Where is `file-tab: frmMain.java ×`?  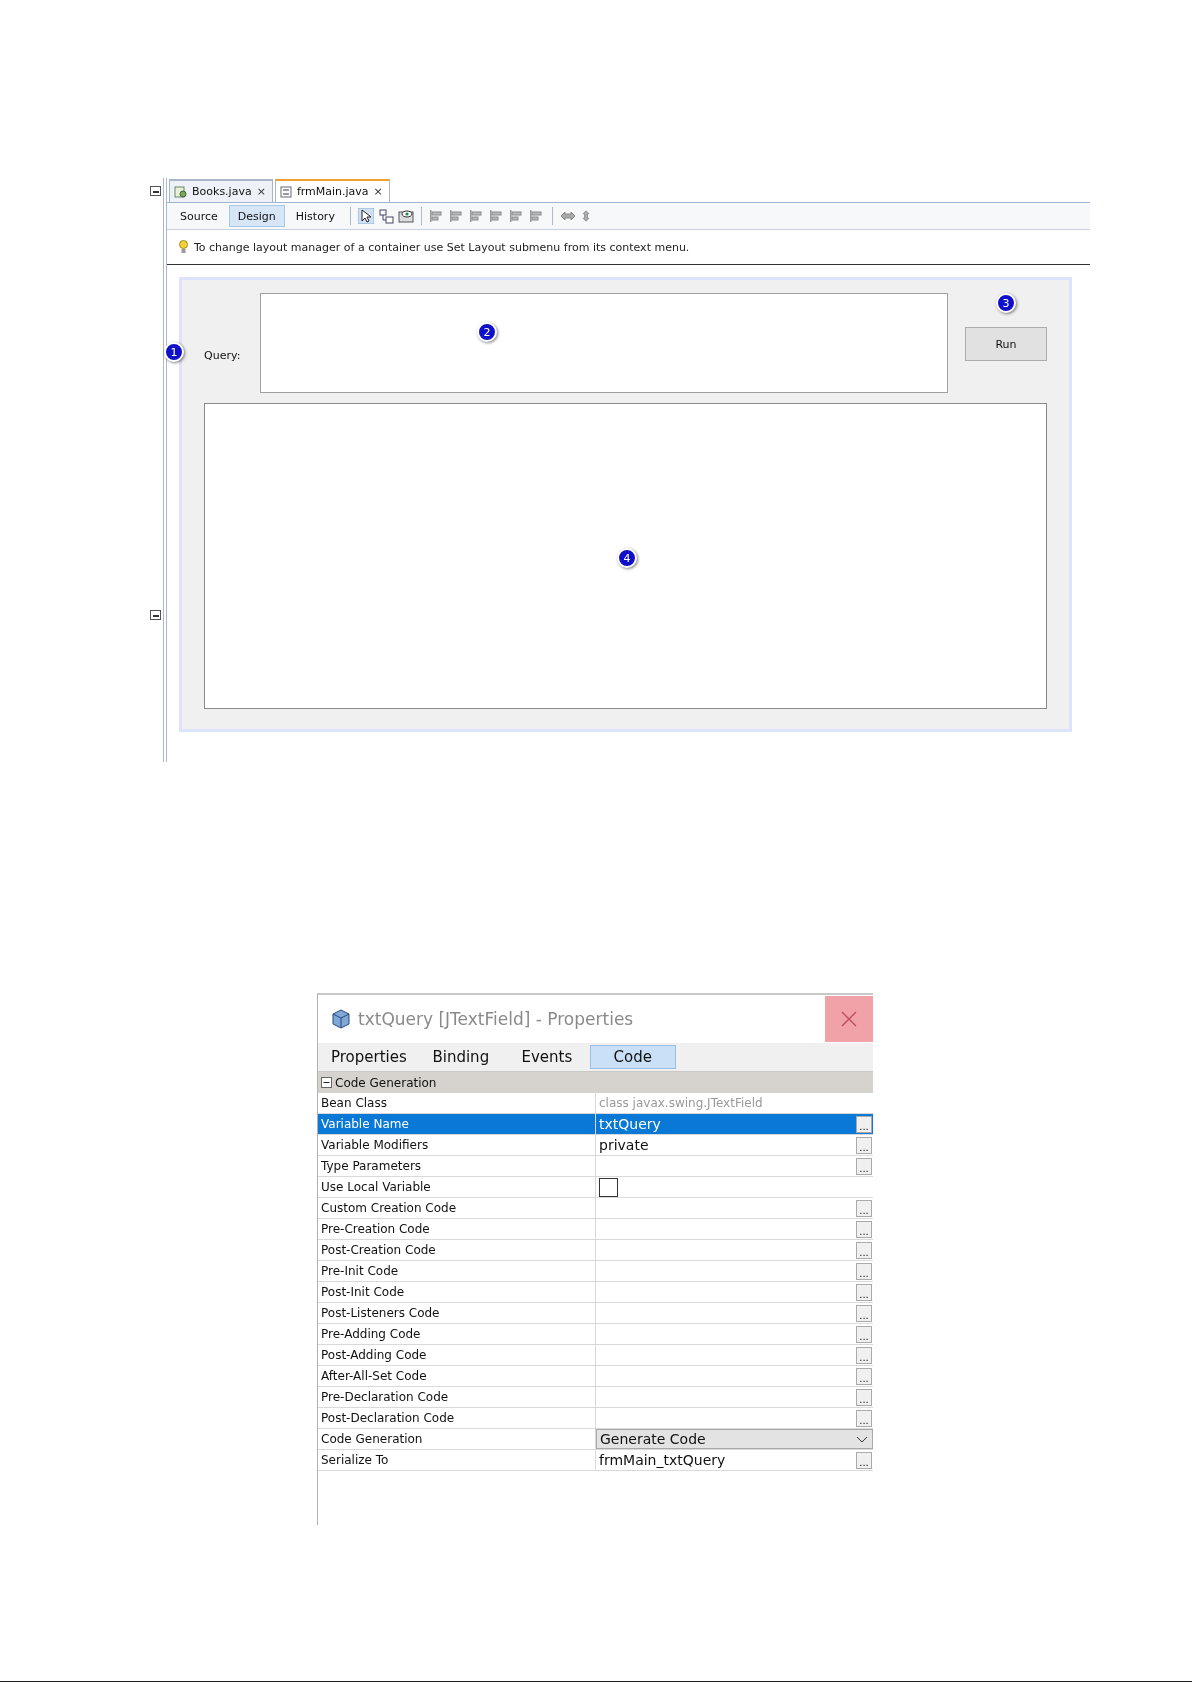 file-tab: frmMain.java × is located at coordinates (332, 190).